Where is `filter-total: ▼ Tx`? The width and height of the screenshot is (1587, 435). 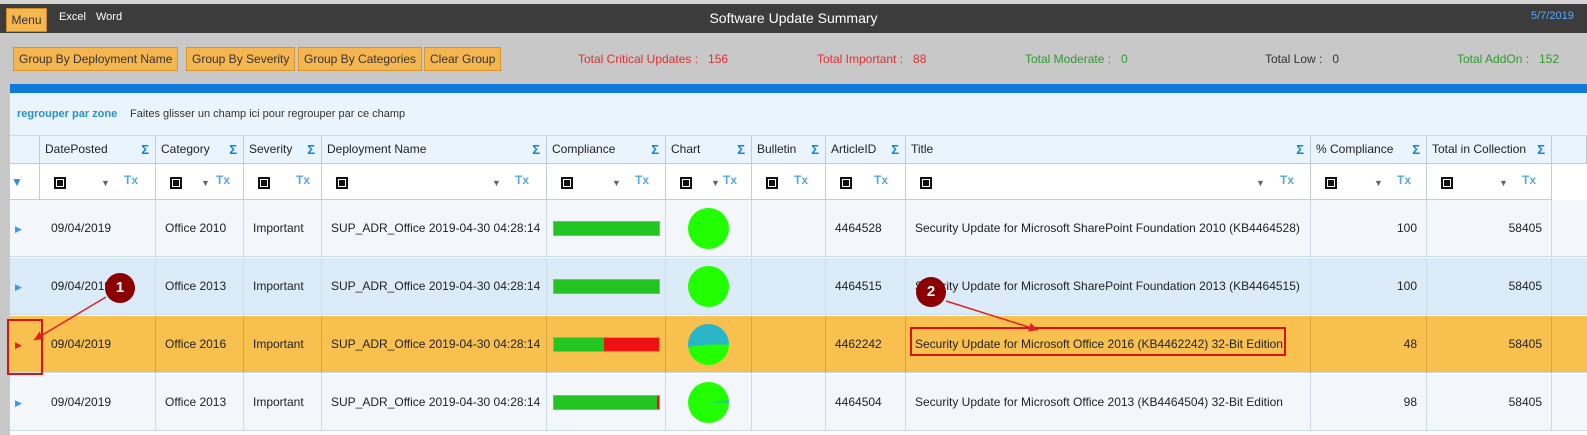 filter-total: ▼ Tx is located at coordinates (1489, 182).